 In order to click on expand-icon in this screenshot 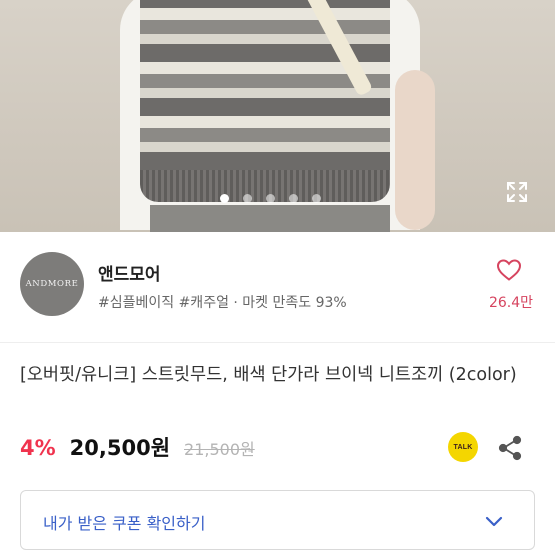, I will do `click(517, 192)`.